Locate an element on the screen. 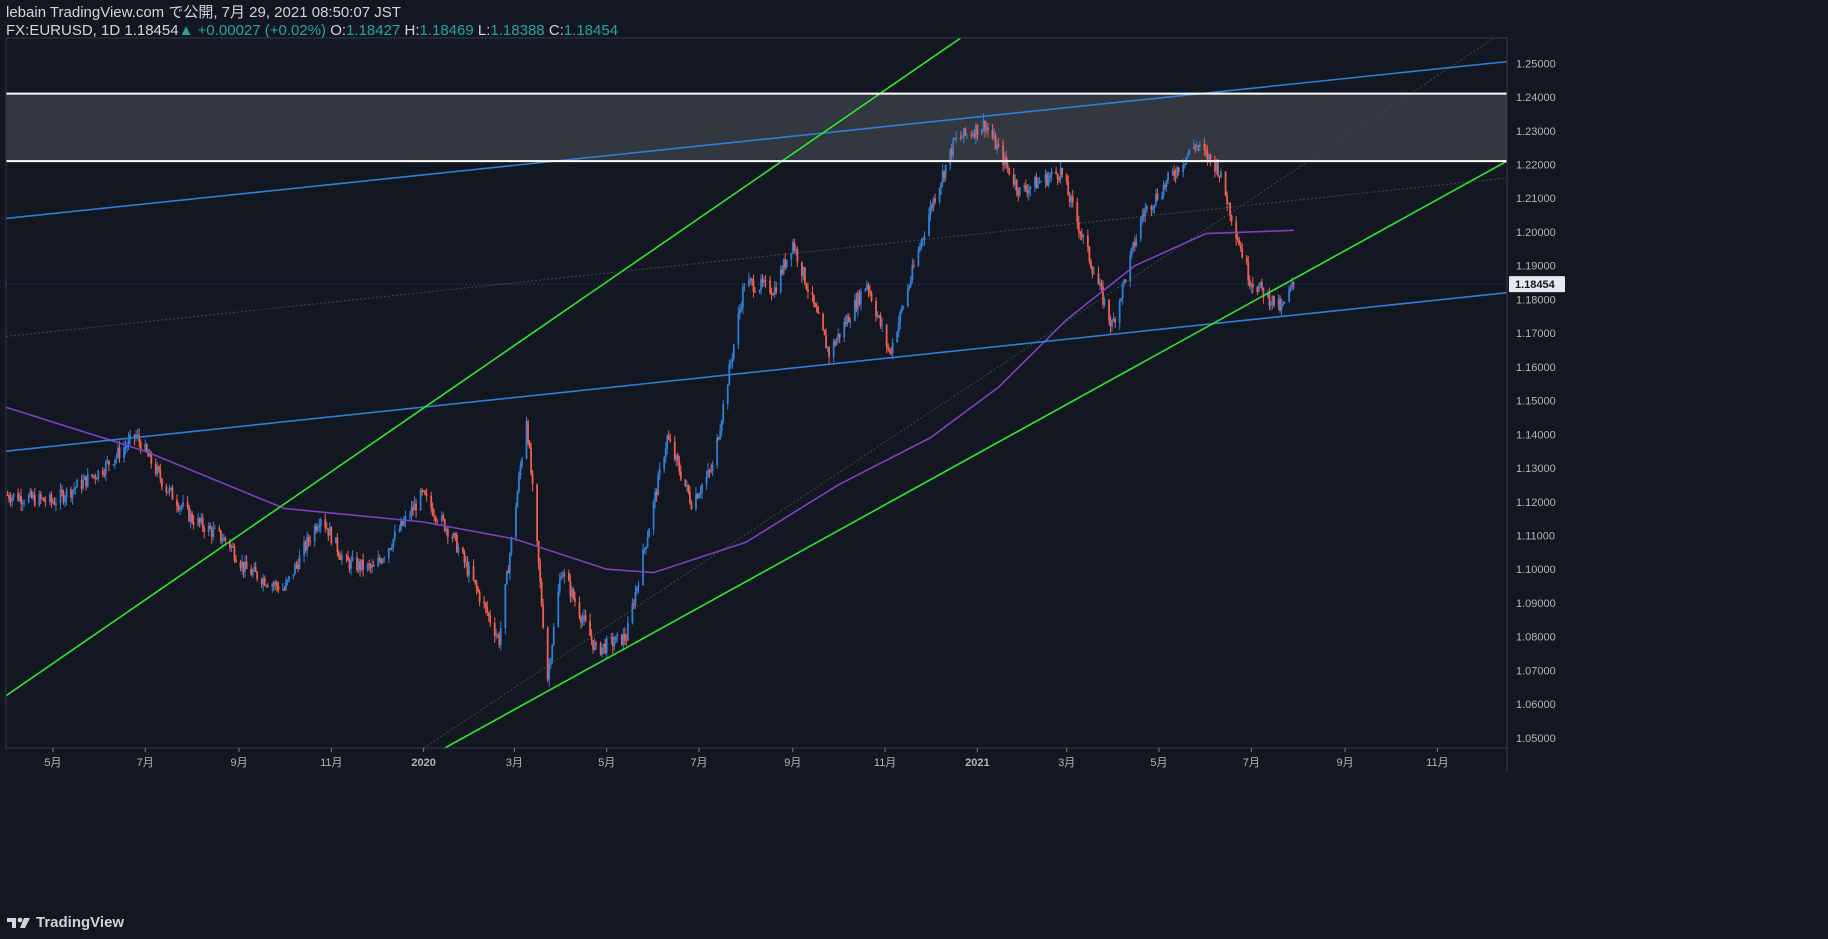 This screenshot has height=939, width=1828. x-tick-label: 11月 is located at coordinates (885, 763).